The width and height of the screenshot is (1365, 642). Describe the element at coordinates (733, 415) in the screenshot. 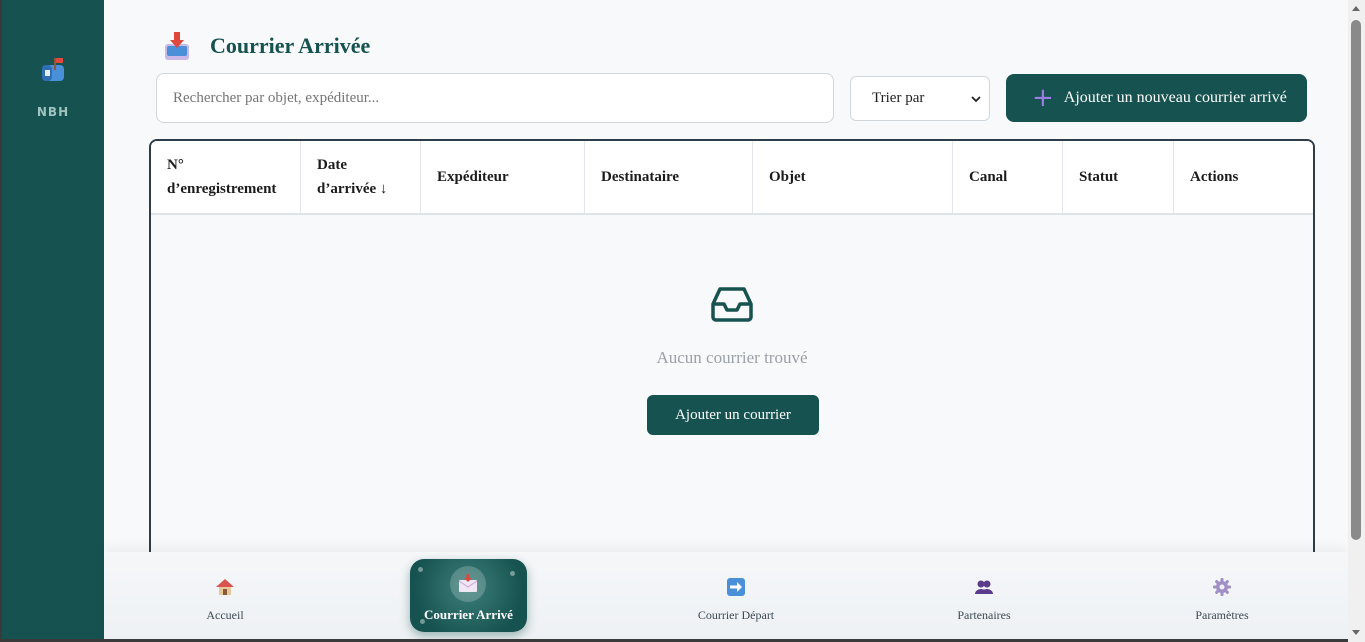

I see `add-courrier-button: Ajouter un courrier` at that location.